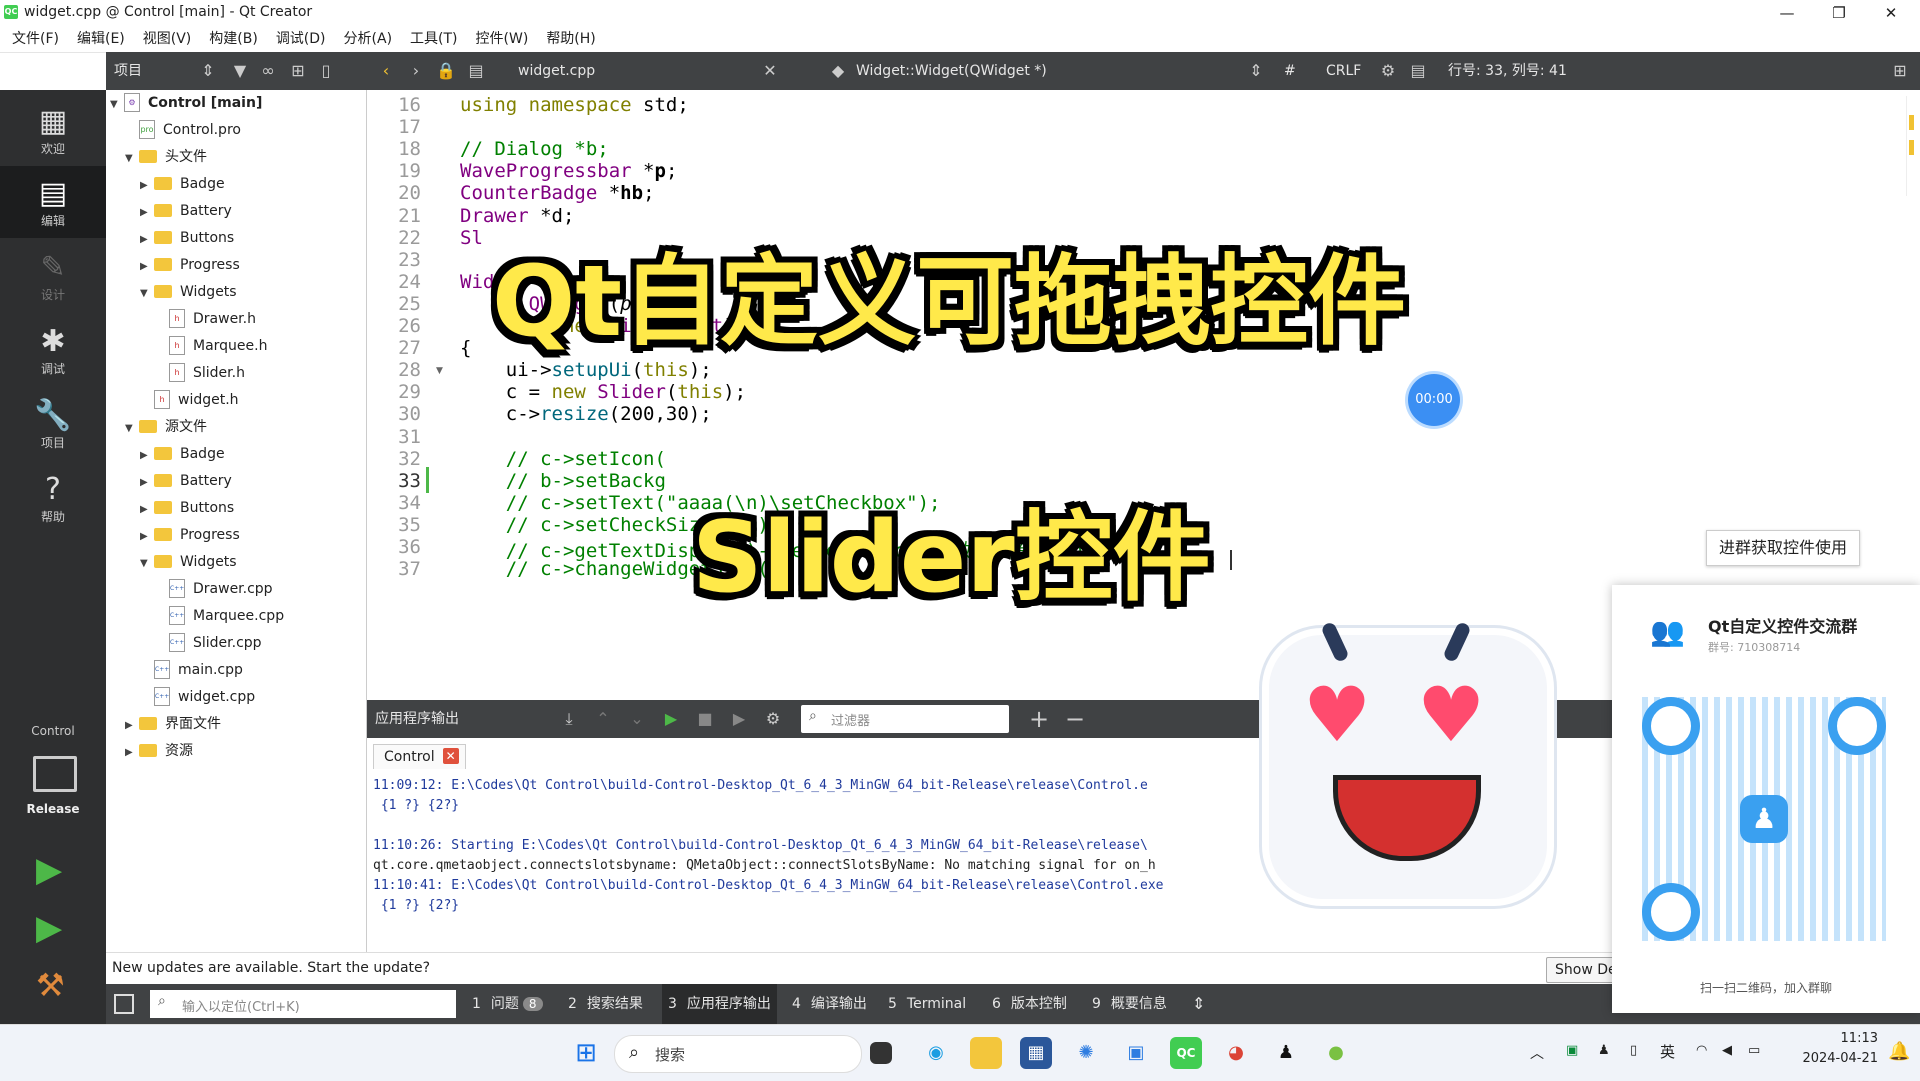 The image size is (1920, 1081). Describe the element at coordinates (951, 71) in the screenshot. I see `symbol-select: Widget::Widget(QWidget *)` at that location.